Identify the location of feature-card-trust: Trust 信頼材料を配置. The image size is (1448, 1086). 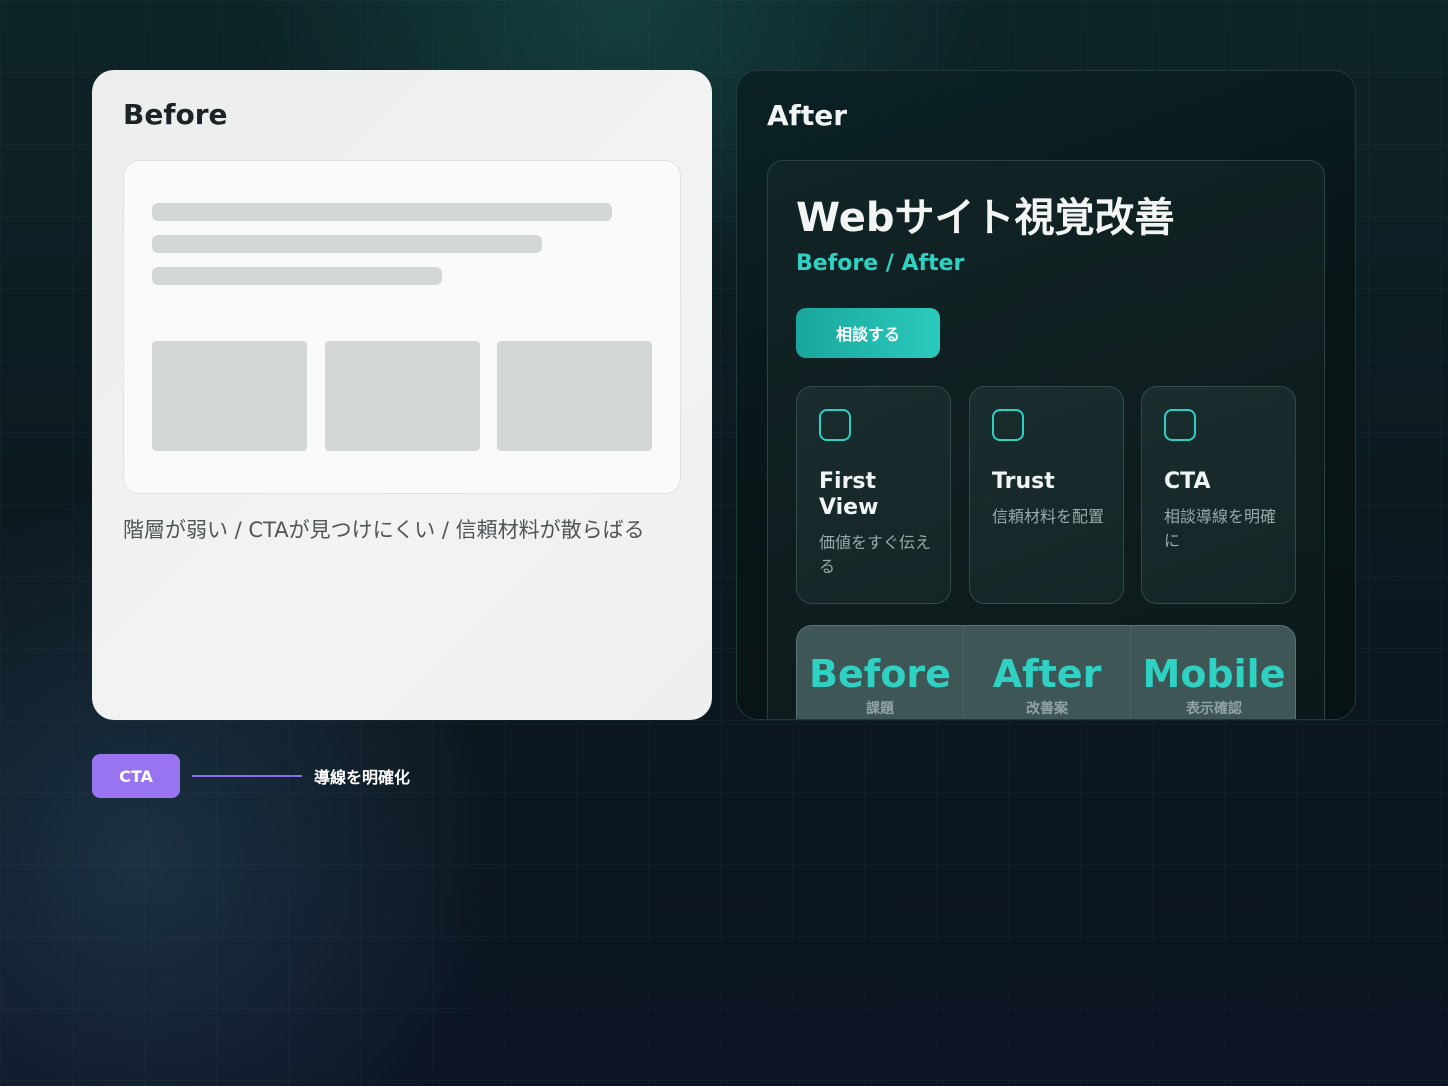
(1046, 495).